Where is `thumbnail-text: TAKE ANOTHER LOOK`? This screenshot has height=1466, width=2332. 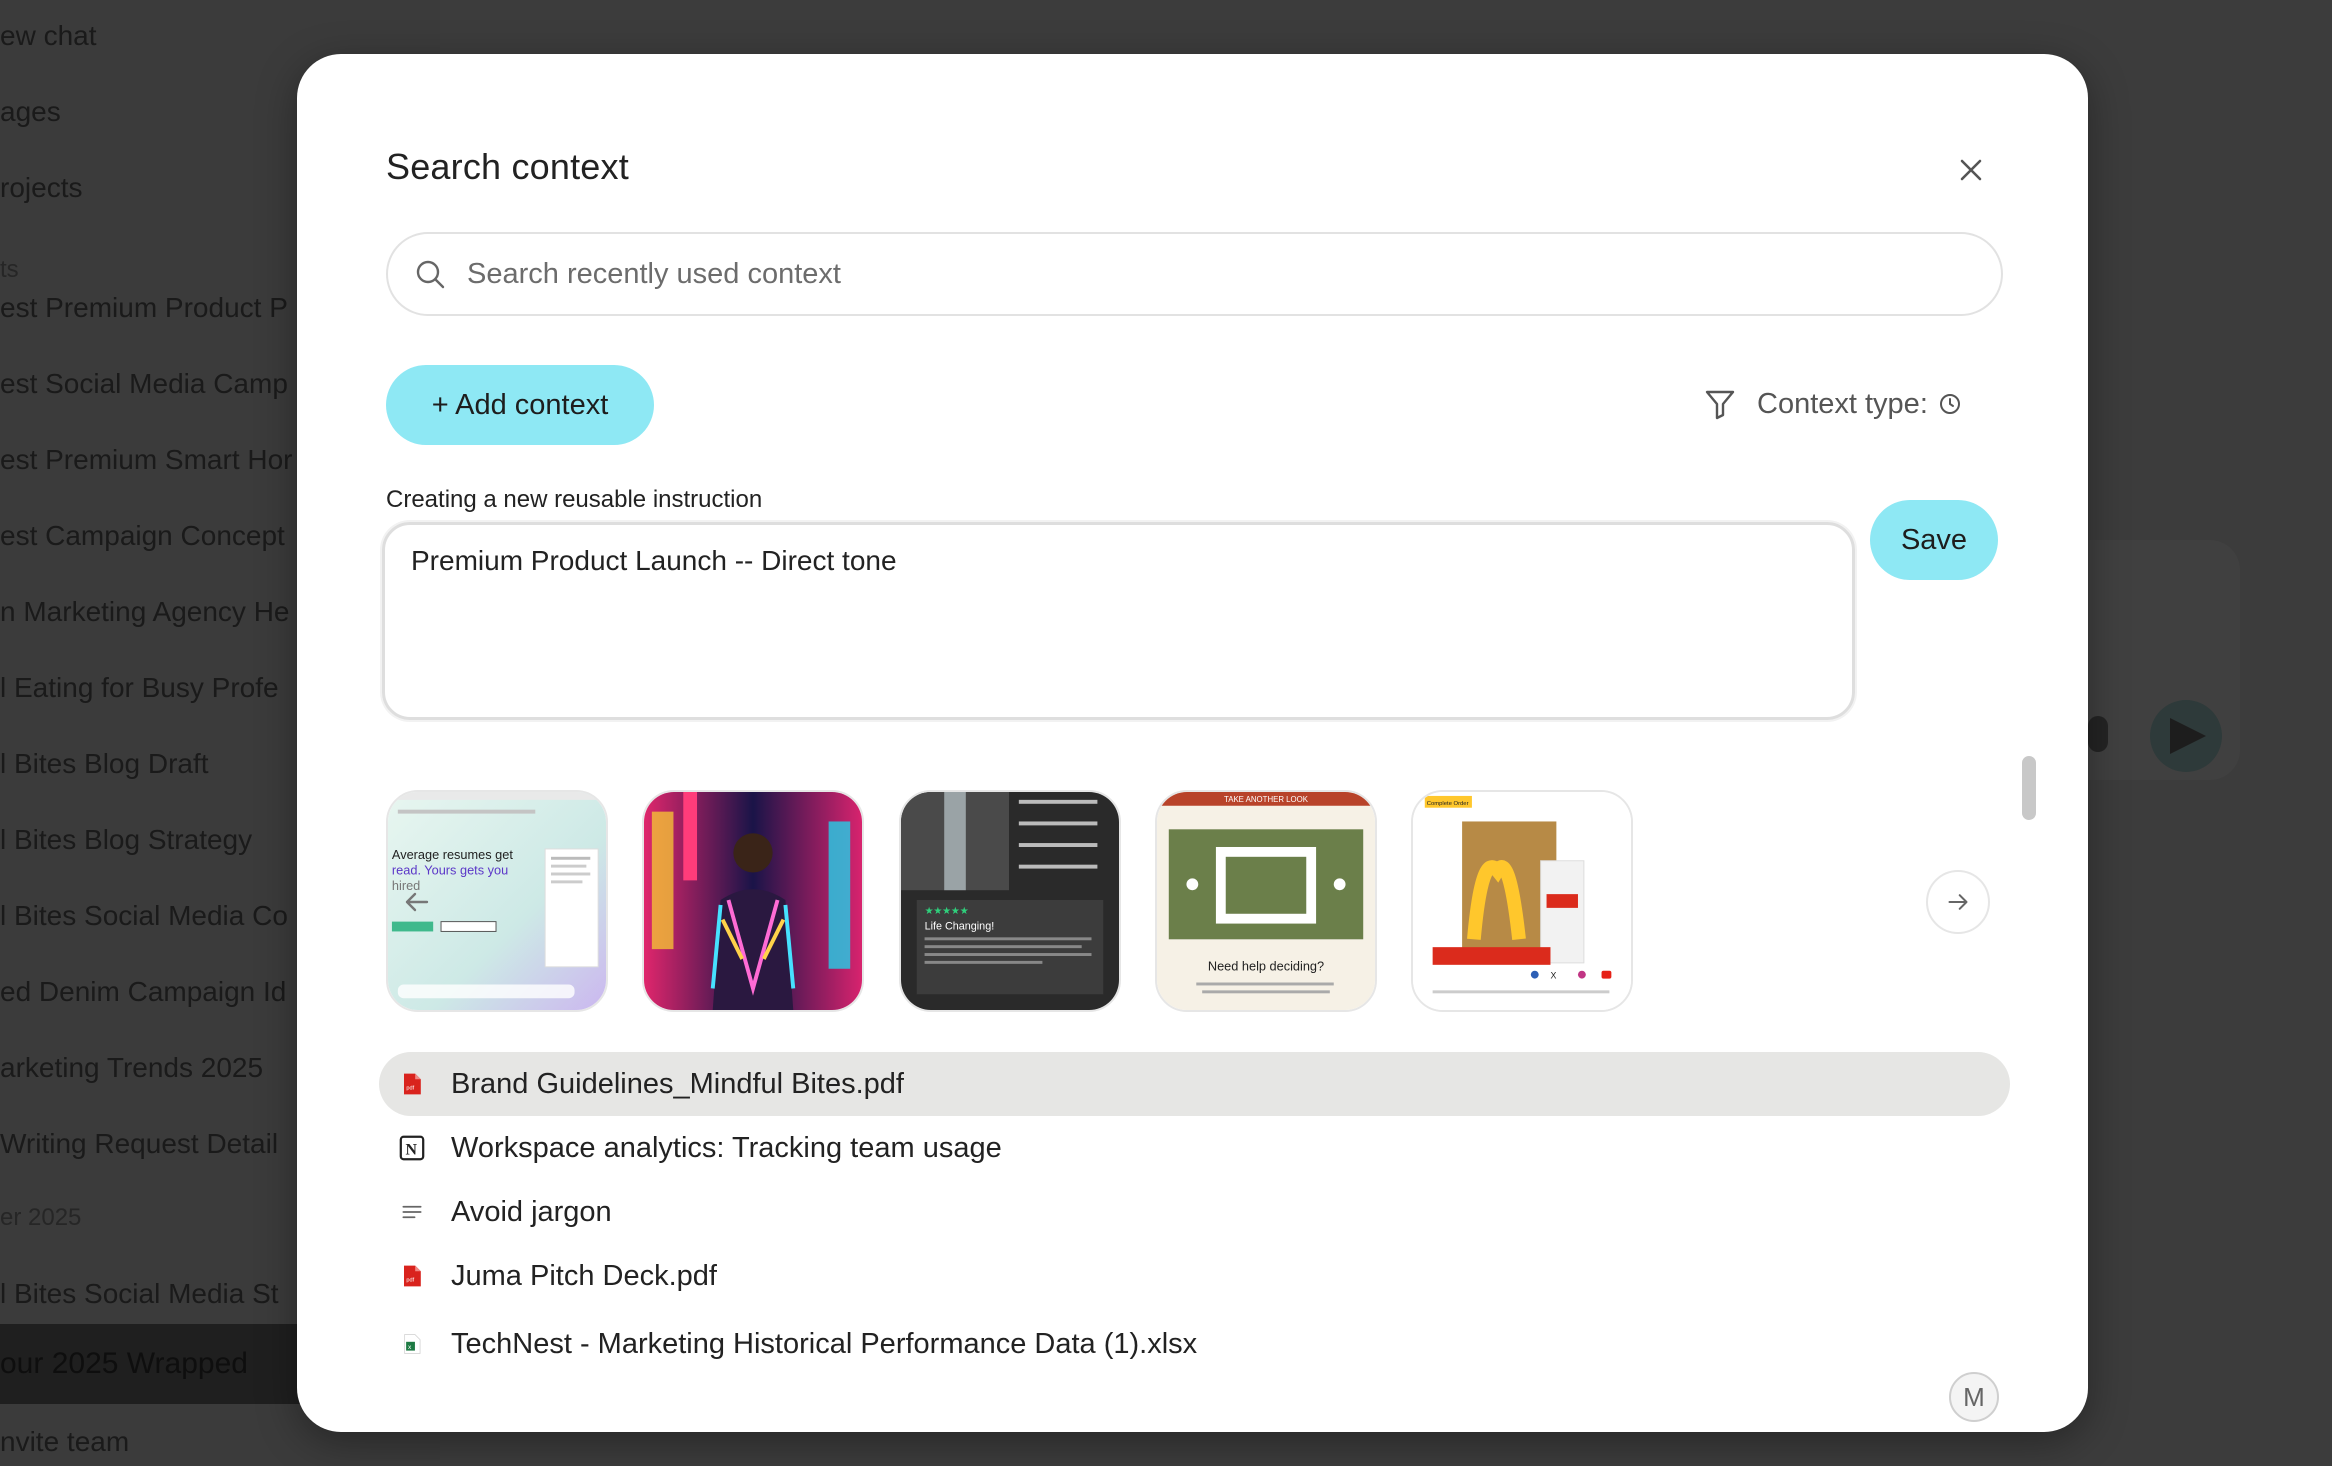 thumbnail-text: TAKE ANOTHER LOOK is located at coordinates (1266, 799).